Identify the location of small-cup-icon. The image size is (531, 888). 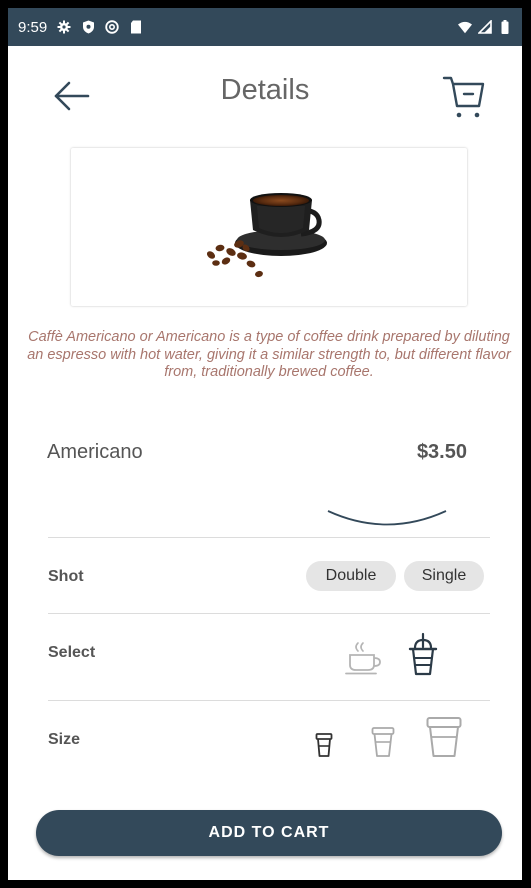
(324, 745).